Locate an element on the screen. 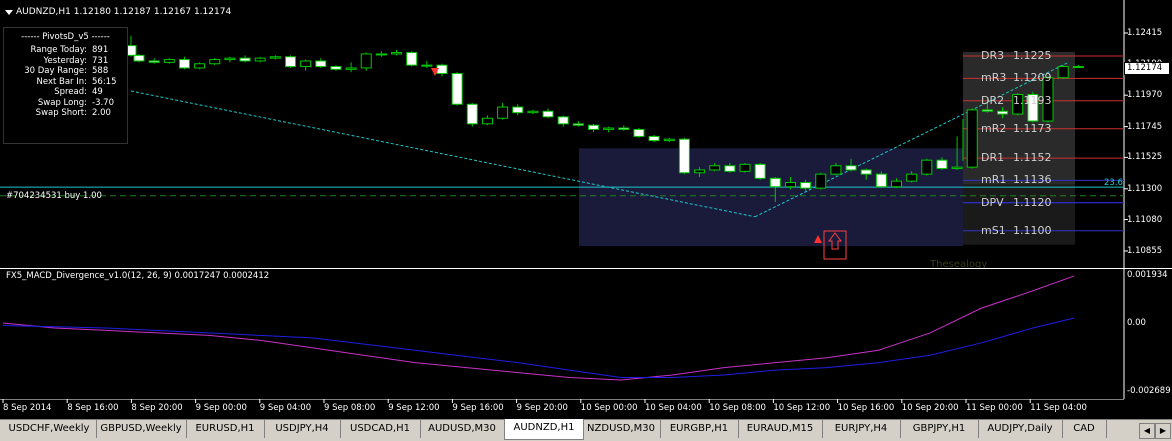  current-price-value: 1.12174 is located at coordinates (1145, 68).